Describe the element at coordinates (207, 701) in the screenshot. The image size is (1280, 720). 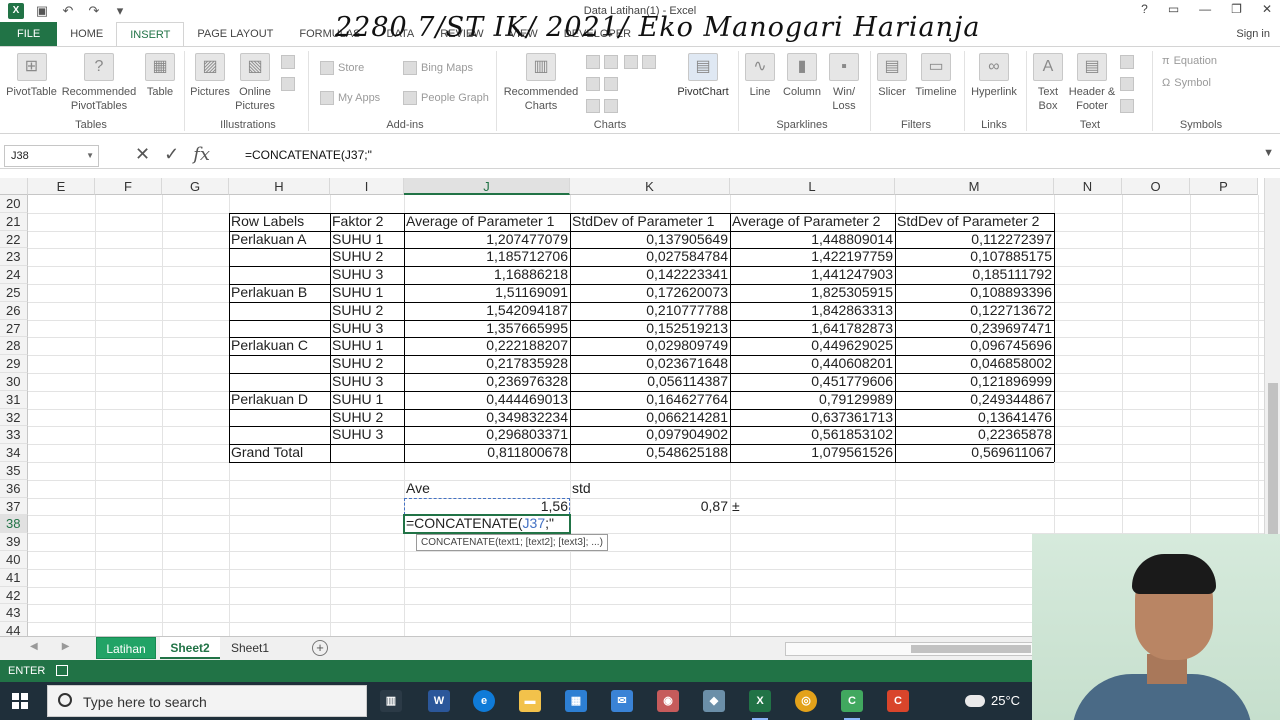
I see `taskbar-search: Type here to search` at that location.